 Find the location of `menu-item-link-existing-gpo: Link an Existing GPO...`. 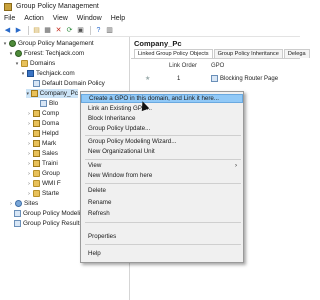

menu-item-link-existing-gpo: Link an Existing GPO... is located at coordinates (162, 108).